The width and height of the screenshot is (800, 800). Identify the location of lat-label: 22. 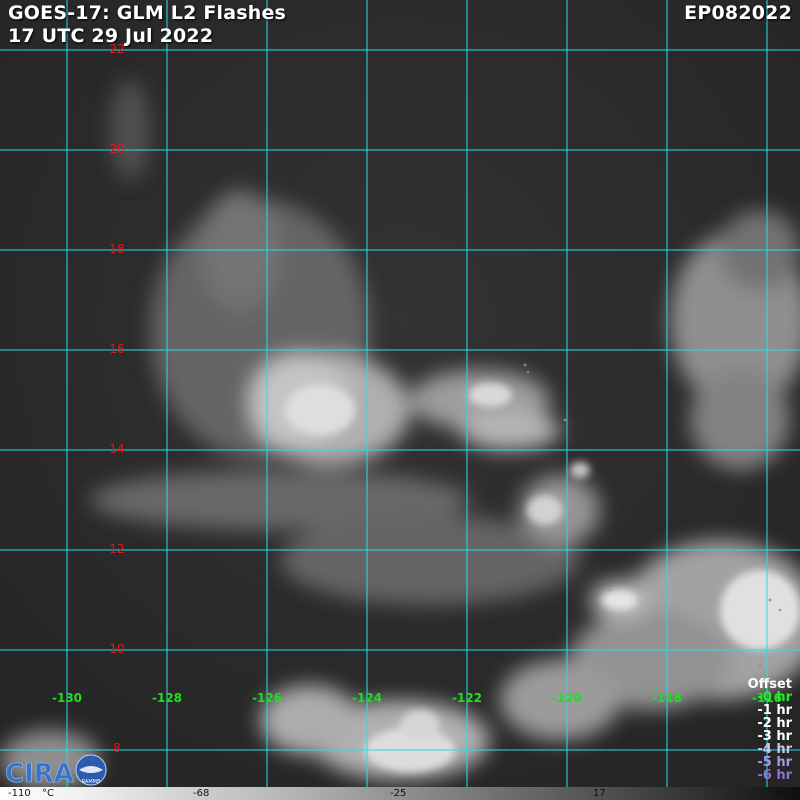
(117, 49).